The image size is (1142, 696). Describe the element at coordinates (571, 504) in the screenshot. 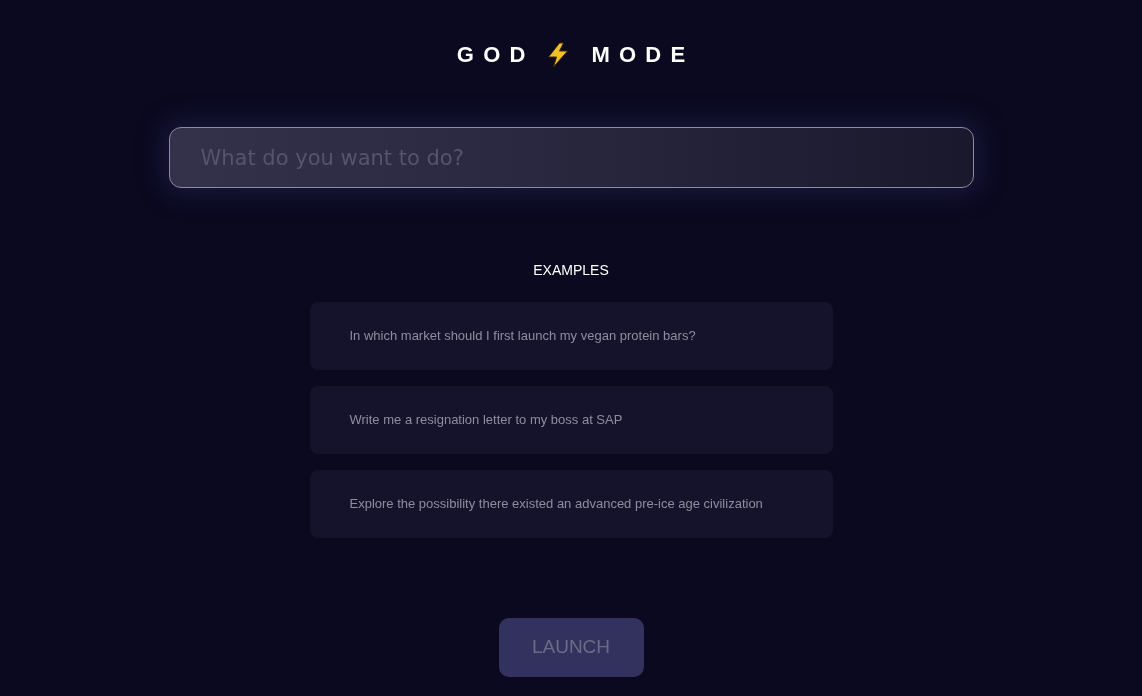

I see `example-prompt: Explore the possibility there existed an advanced pre-ice age civilization` at that location.